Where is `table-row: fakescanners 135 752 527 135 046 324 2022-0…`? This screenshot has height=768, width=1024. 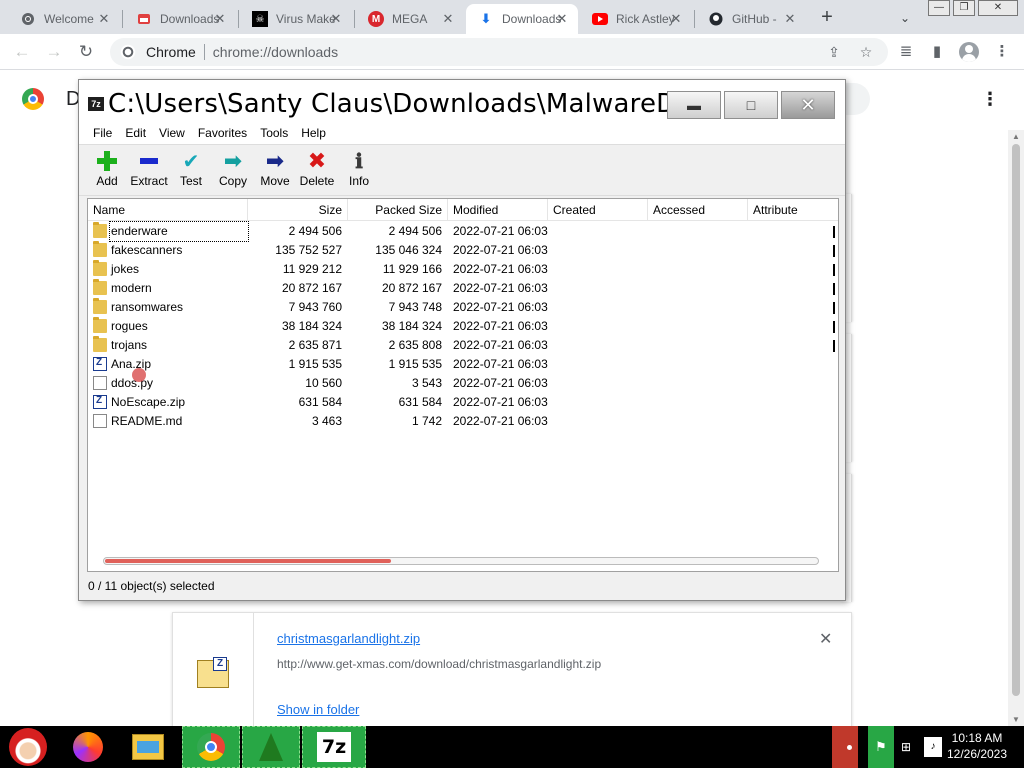 table-row: fakescanners 135 752 527 135 046 324 2022-0… is located at coordinates (463, 250).